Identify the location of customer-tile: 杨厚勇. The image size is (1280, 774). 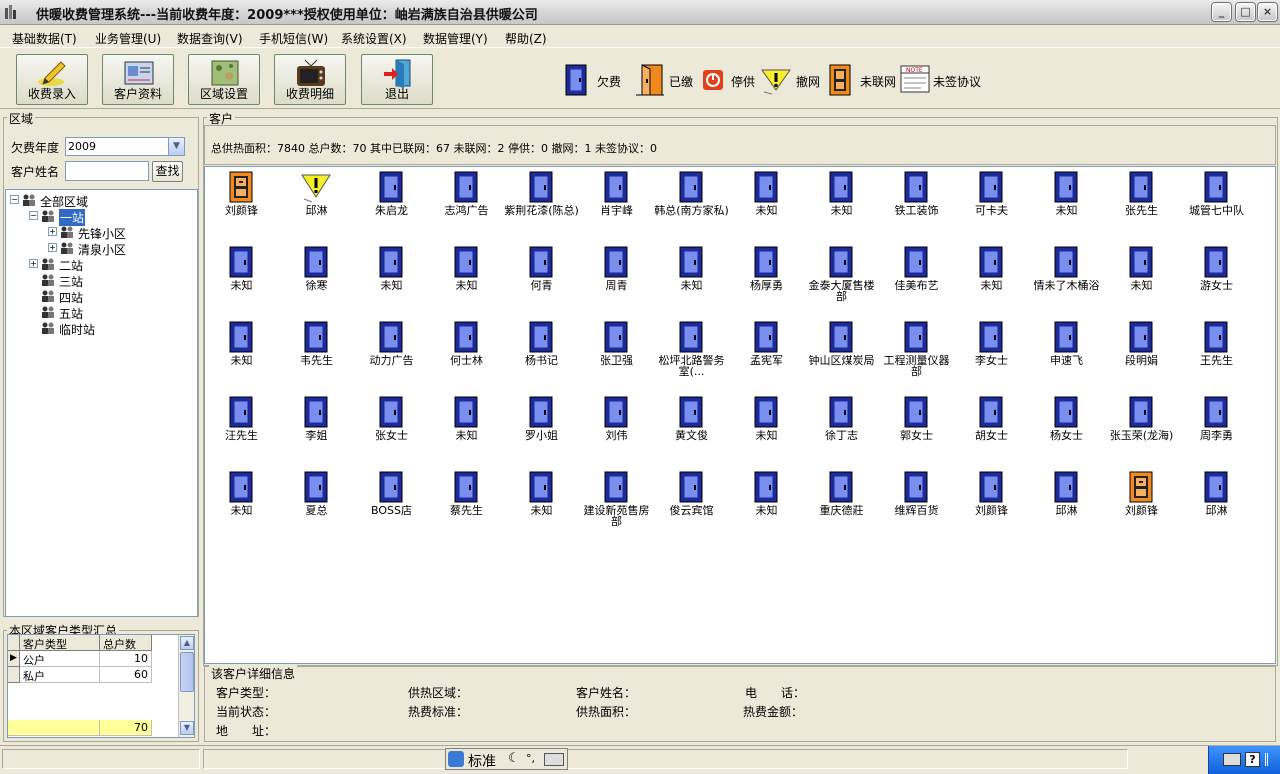
(766, 277).